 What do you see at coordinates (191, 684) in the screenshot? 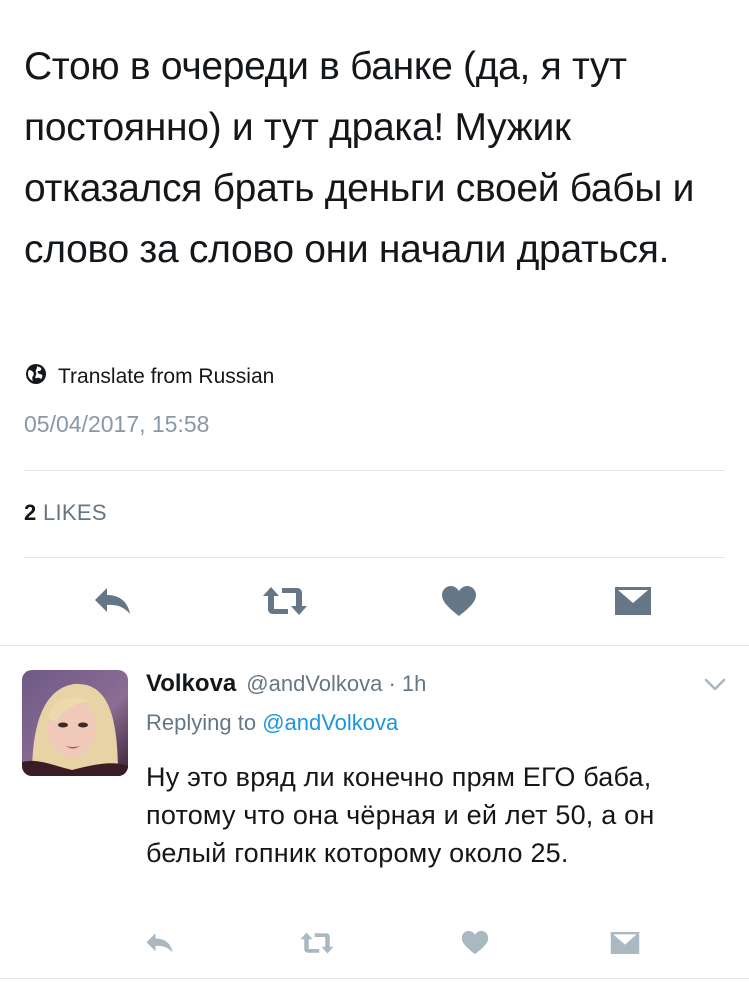
I see `reply-author-name: Volkova` at bounding box center [191, 684].